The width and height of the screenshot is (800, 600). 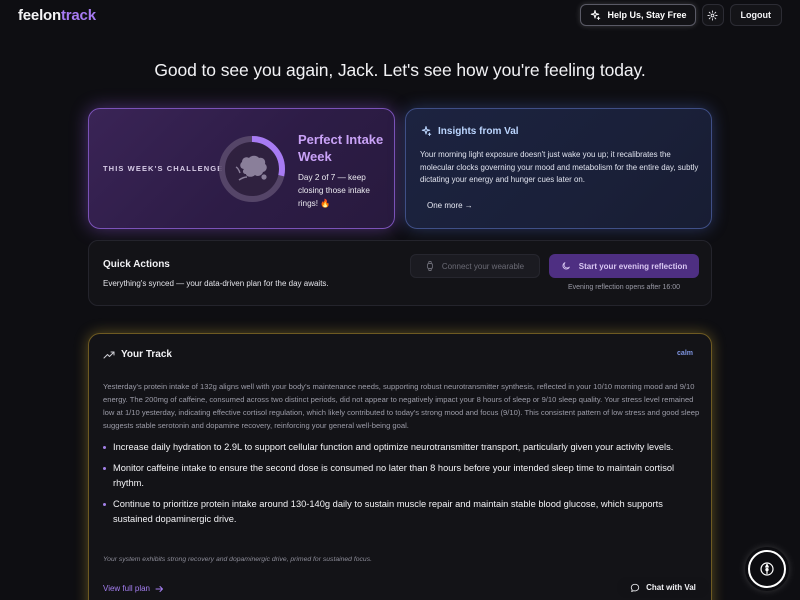 I want to click on top-actions: Help Us, Stay Free Logout, so click(x=681, y=15).